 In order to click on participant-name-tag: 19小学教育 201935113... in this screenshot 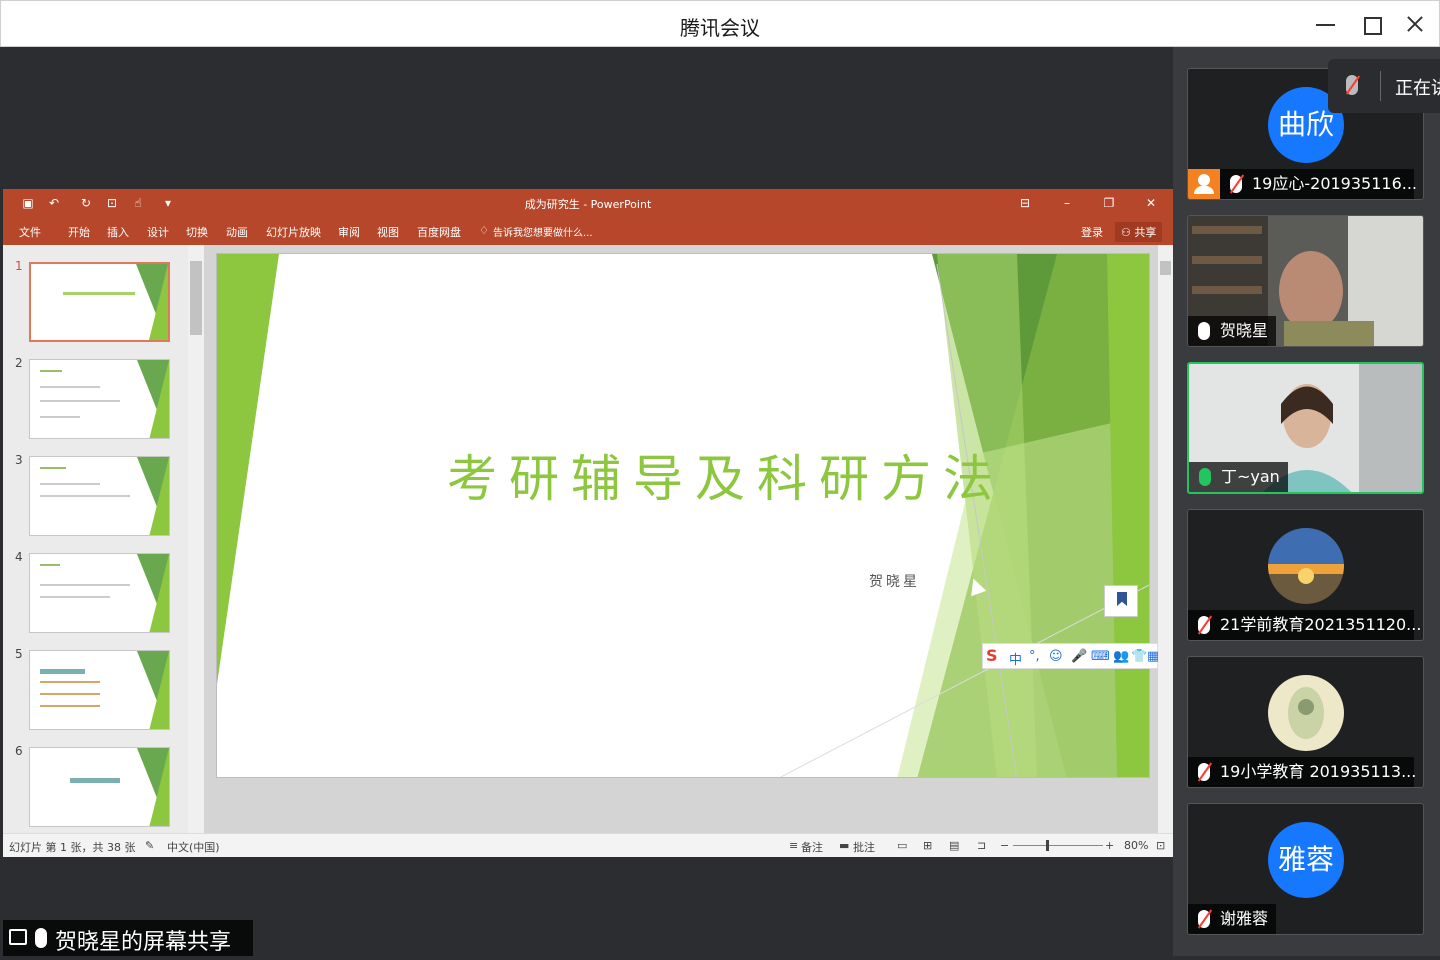, I will do `click(1302, 772)`.